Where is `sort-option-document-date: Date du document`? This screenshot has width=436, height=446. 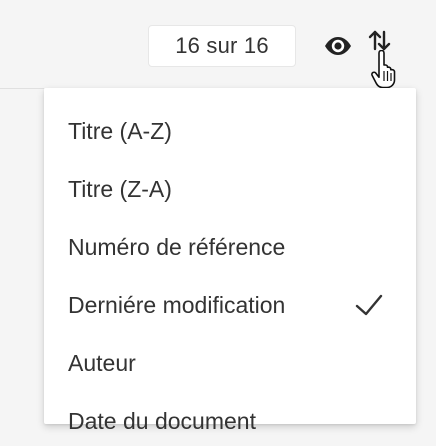 sort-option-document-date: Date du document is located at coordinates (230, 419).